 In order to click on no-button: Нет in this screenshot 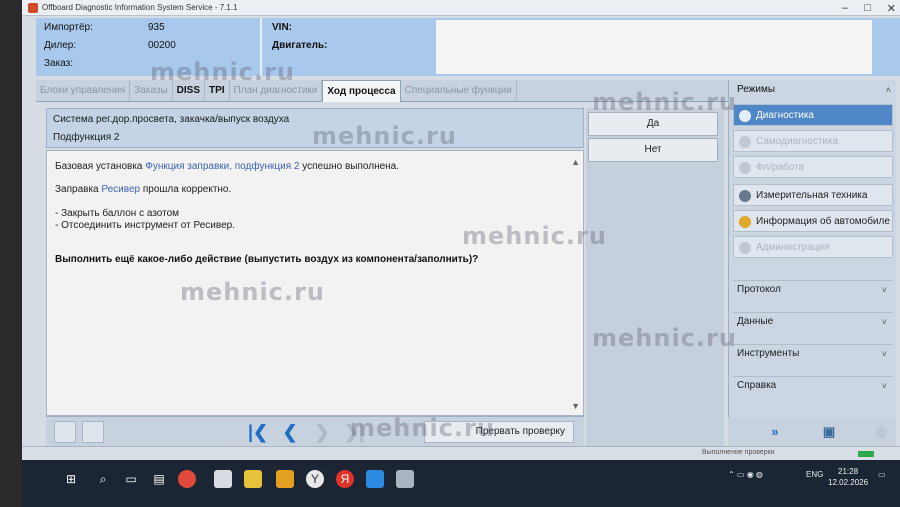, I will do `click(653, 150)`.